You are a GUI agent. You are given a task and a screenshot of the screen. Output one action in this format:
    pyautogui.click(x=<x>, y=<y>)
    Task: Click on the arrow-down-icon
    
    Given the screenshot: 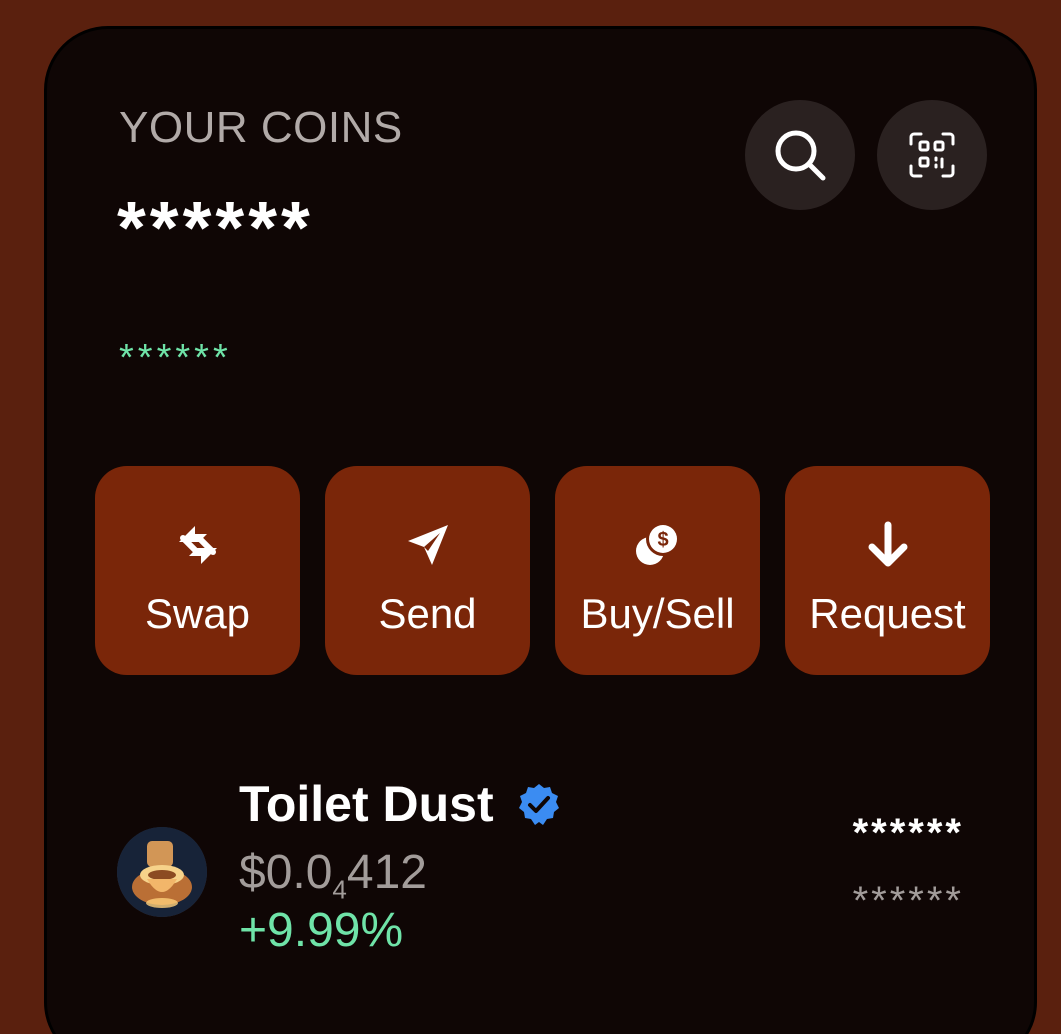 What is the action you would take?
    pyautogui.click(x=888, y=545)
    